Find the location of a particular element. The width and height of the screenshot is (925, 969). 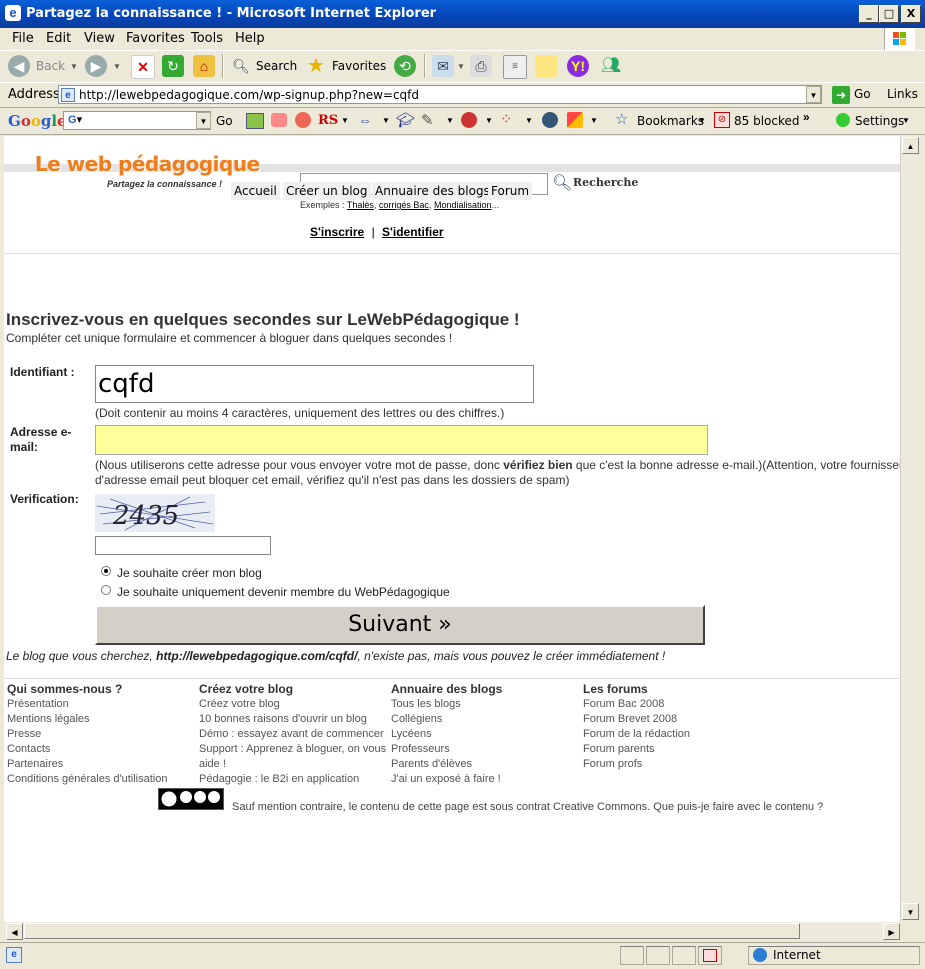

discuss-icon is located at coordinates (546, 66).